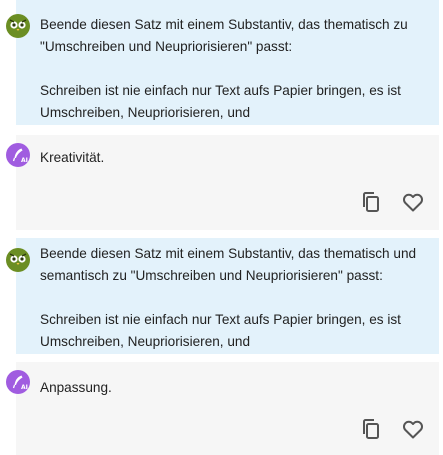  I want to click on message-text: Kreativität., so click(72, 157).